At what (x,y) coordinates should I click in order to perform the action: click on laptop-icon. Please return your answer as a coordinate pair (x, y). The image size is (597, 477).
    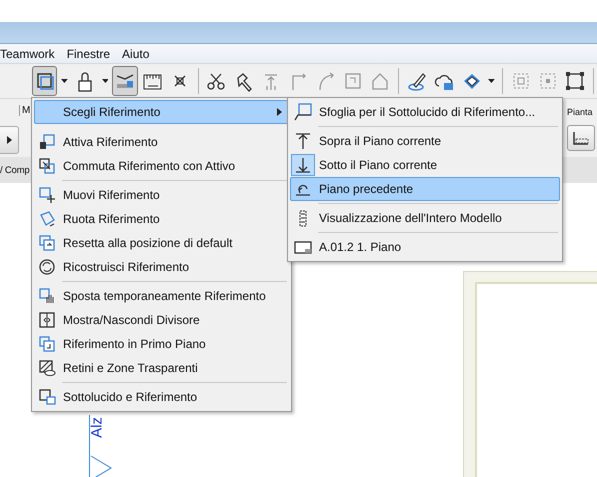
    Looking at the image, I should click on (303, 112).